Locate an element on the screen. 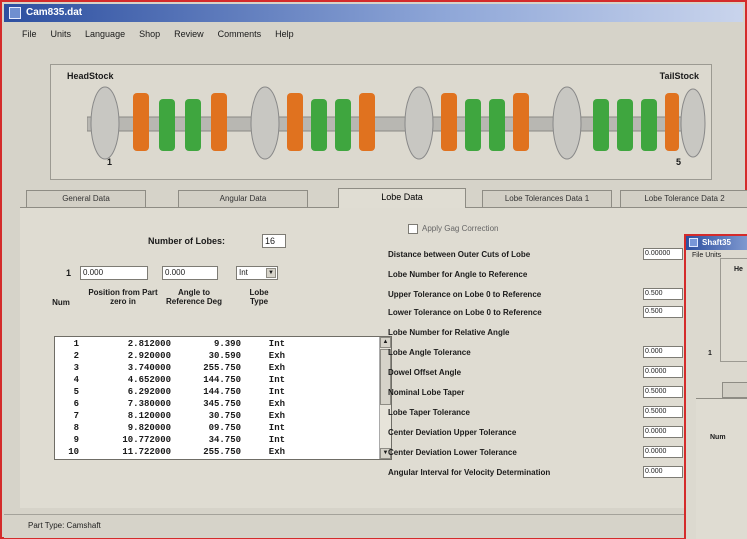 The image size is (747, 539). number-of-lobes-input: 16 is located at coordinates (274, 241).